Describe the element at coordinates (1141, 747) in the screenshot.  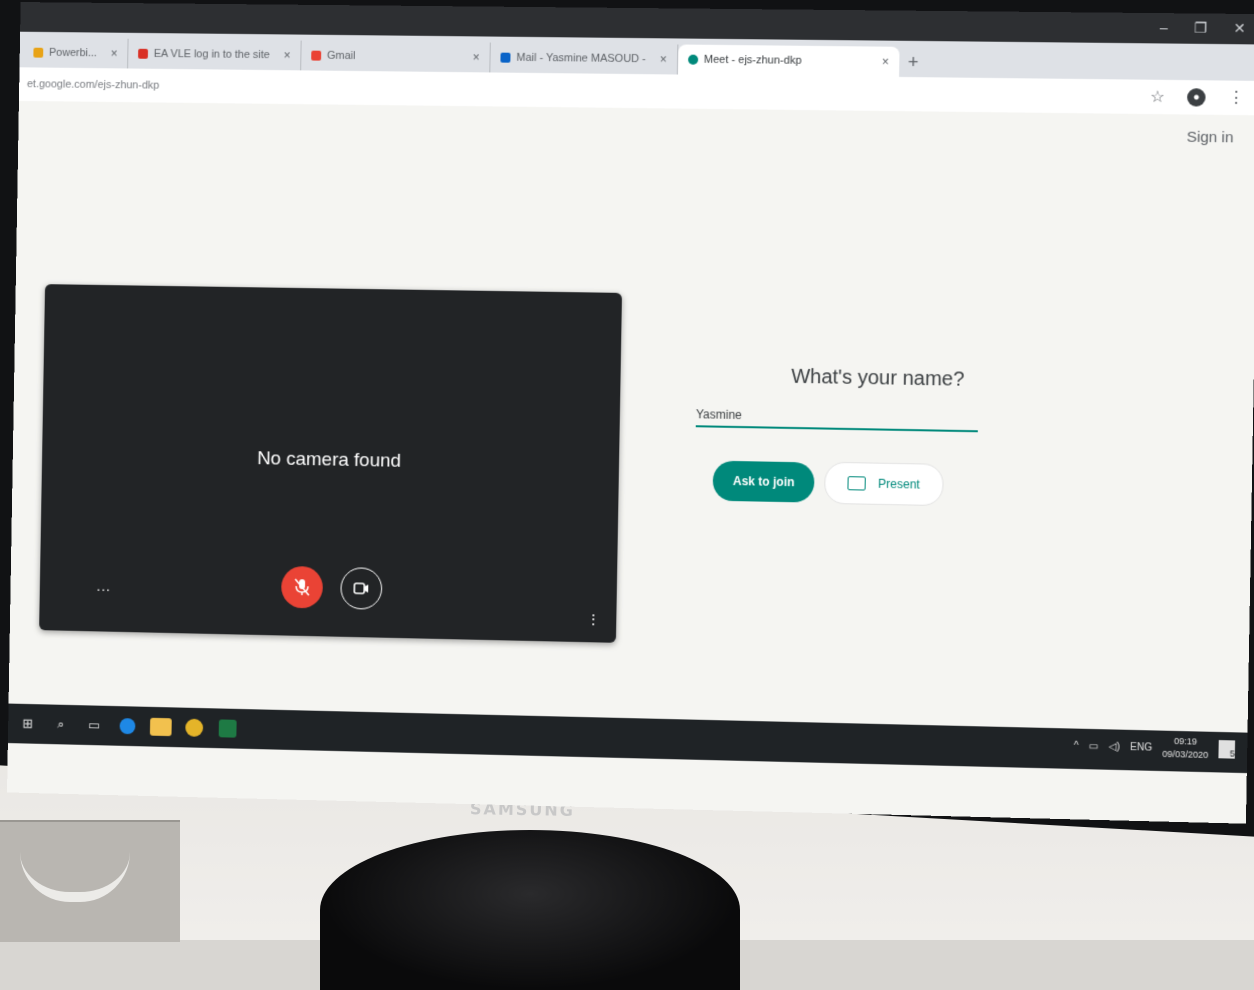
I see `language-indicator: ENG` at that location.